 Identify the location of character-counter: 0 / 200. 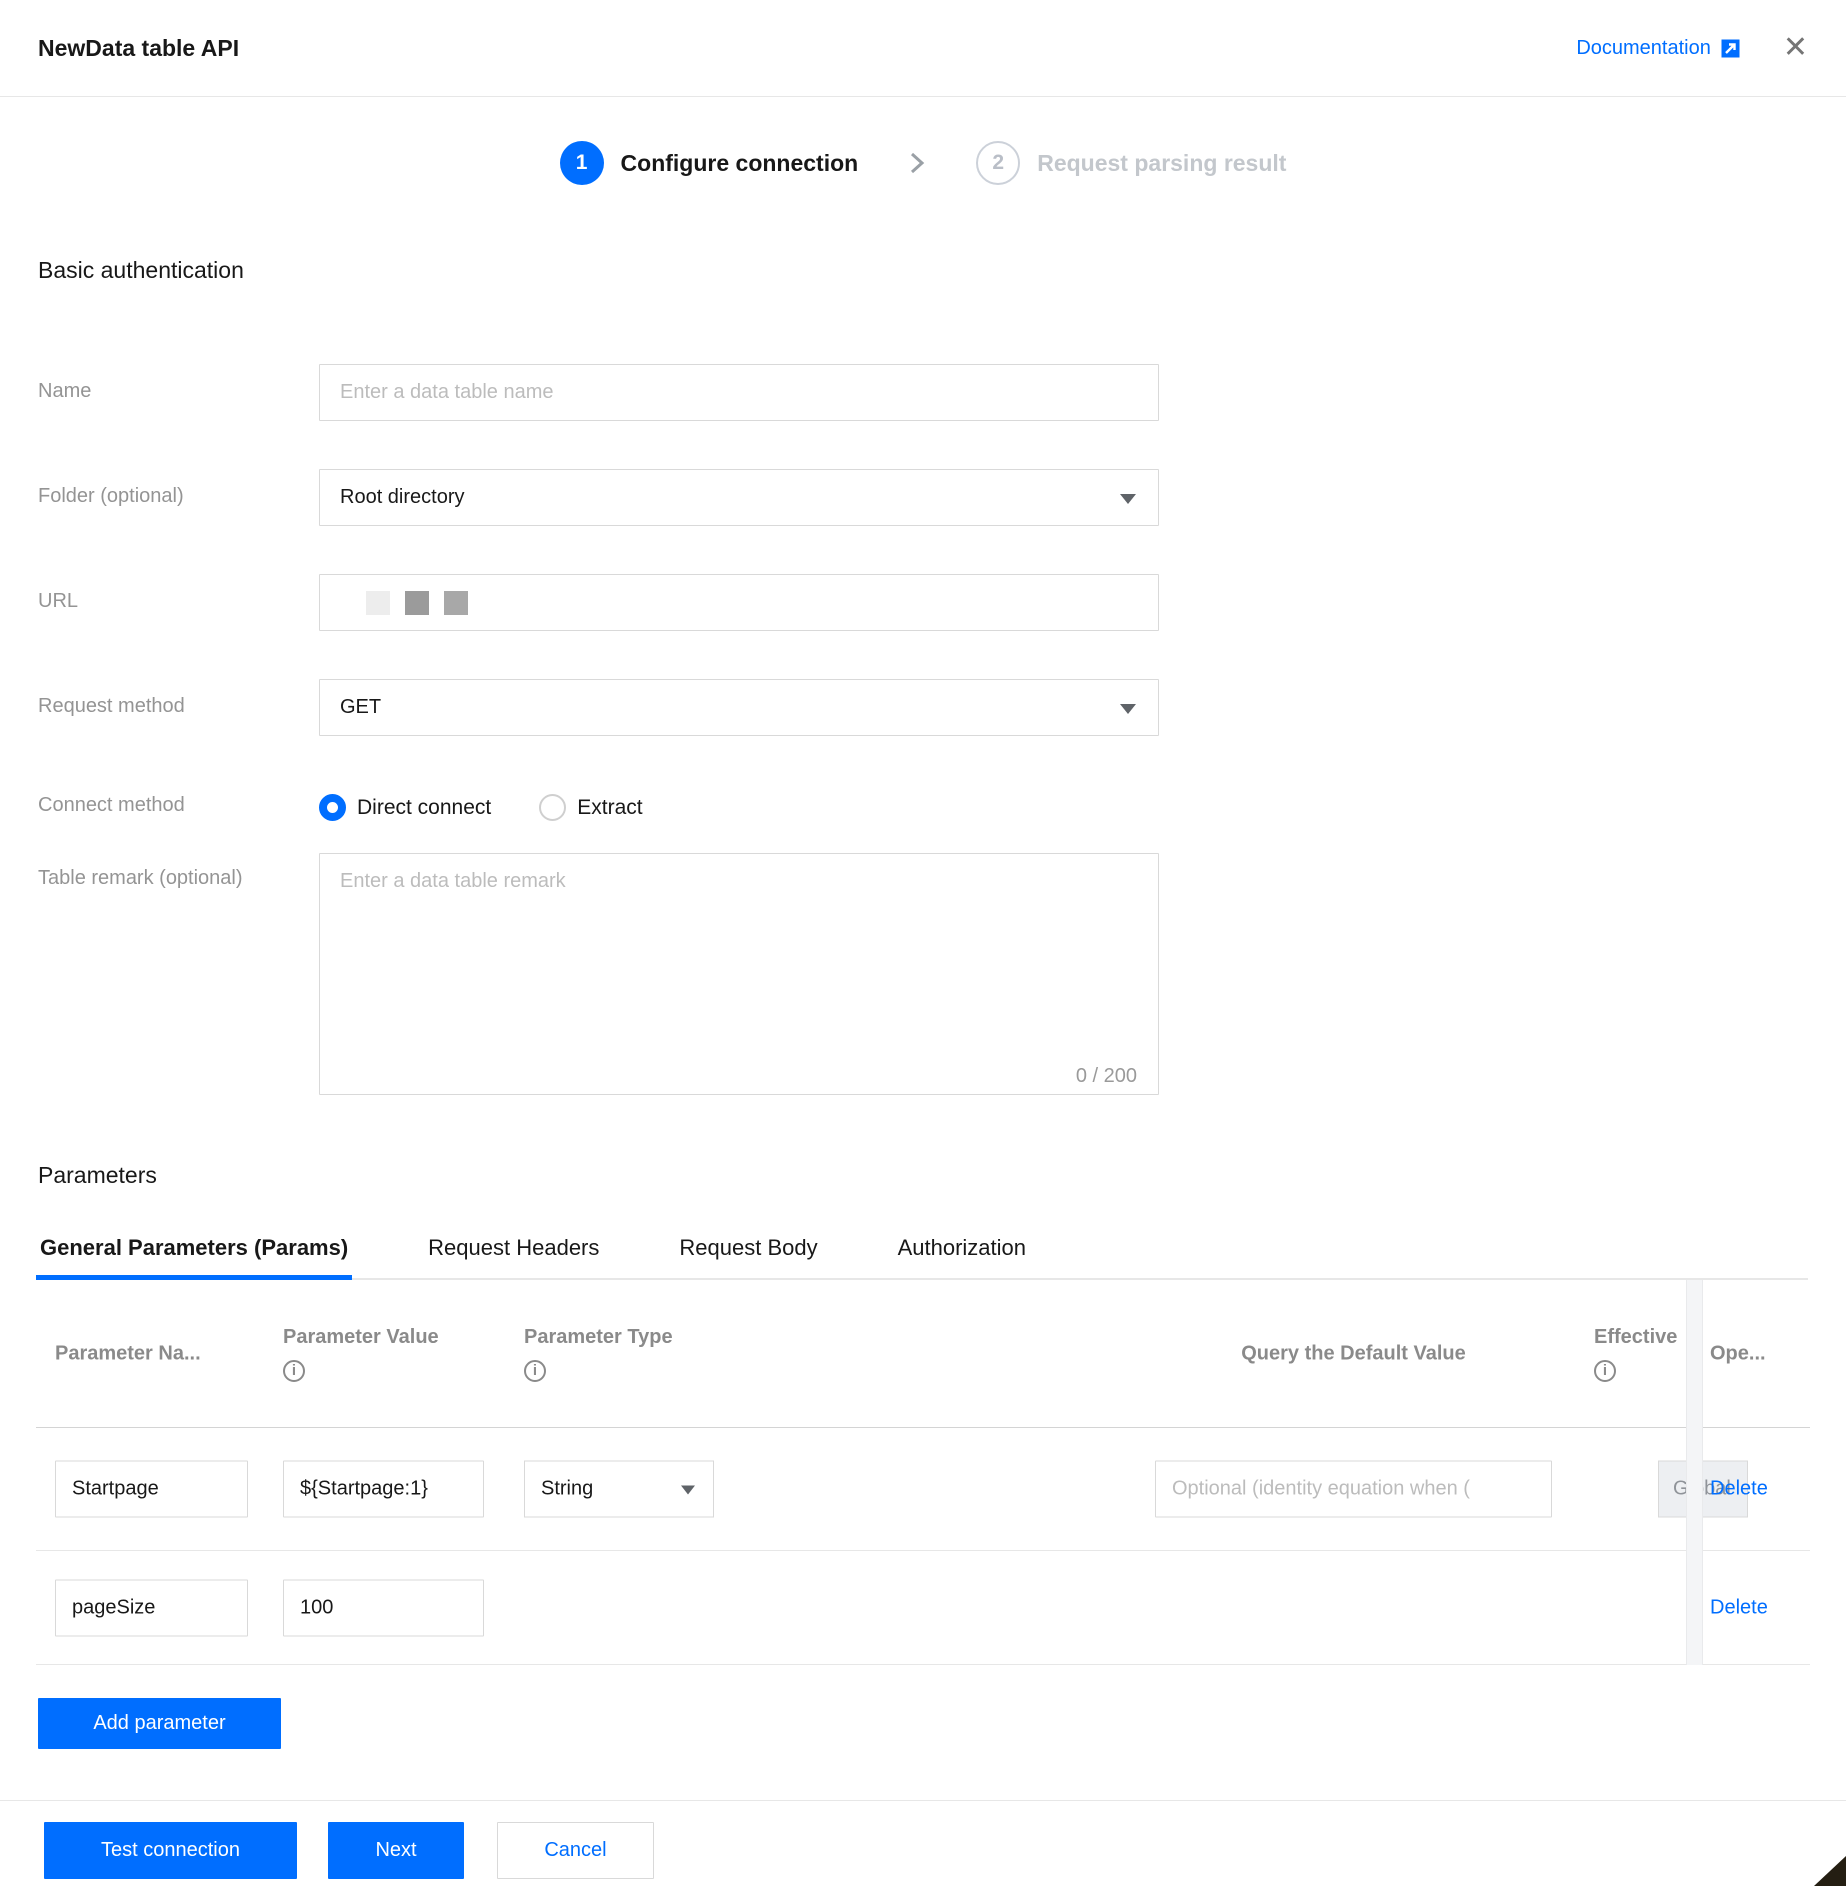
(1106, 1076).